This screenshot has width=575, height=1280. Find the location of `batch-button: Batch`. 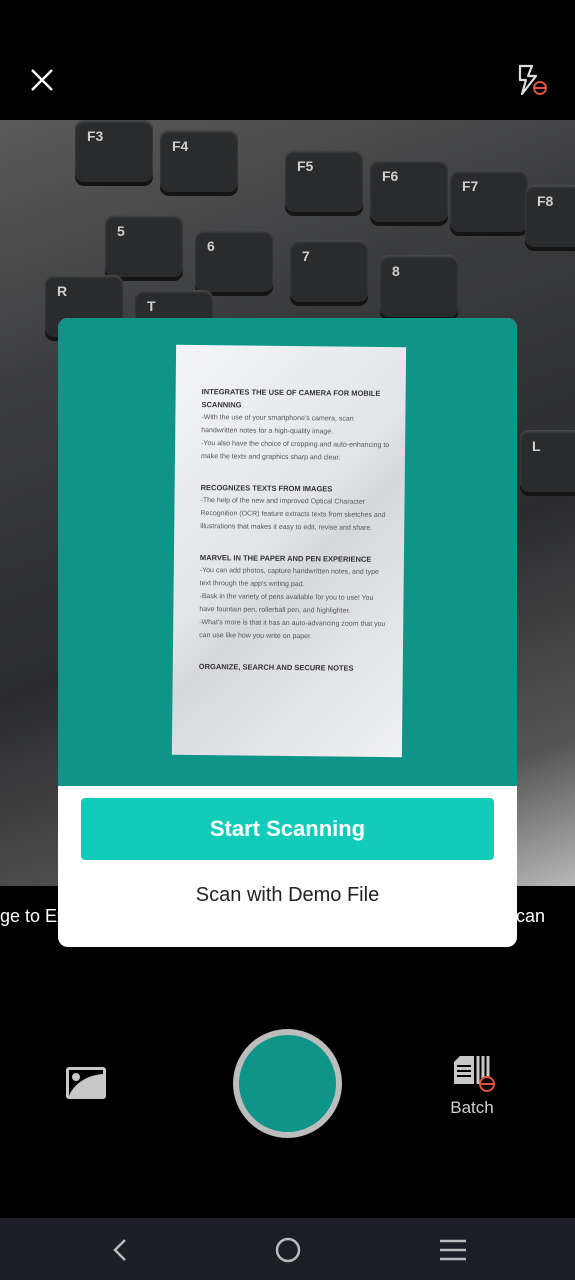

batch-button: Batch is located at coordinates (472, 1087).